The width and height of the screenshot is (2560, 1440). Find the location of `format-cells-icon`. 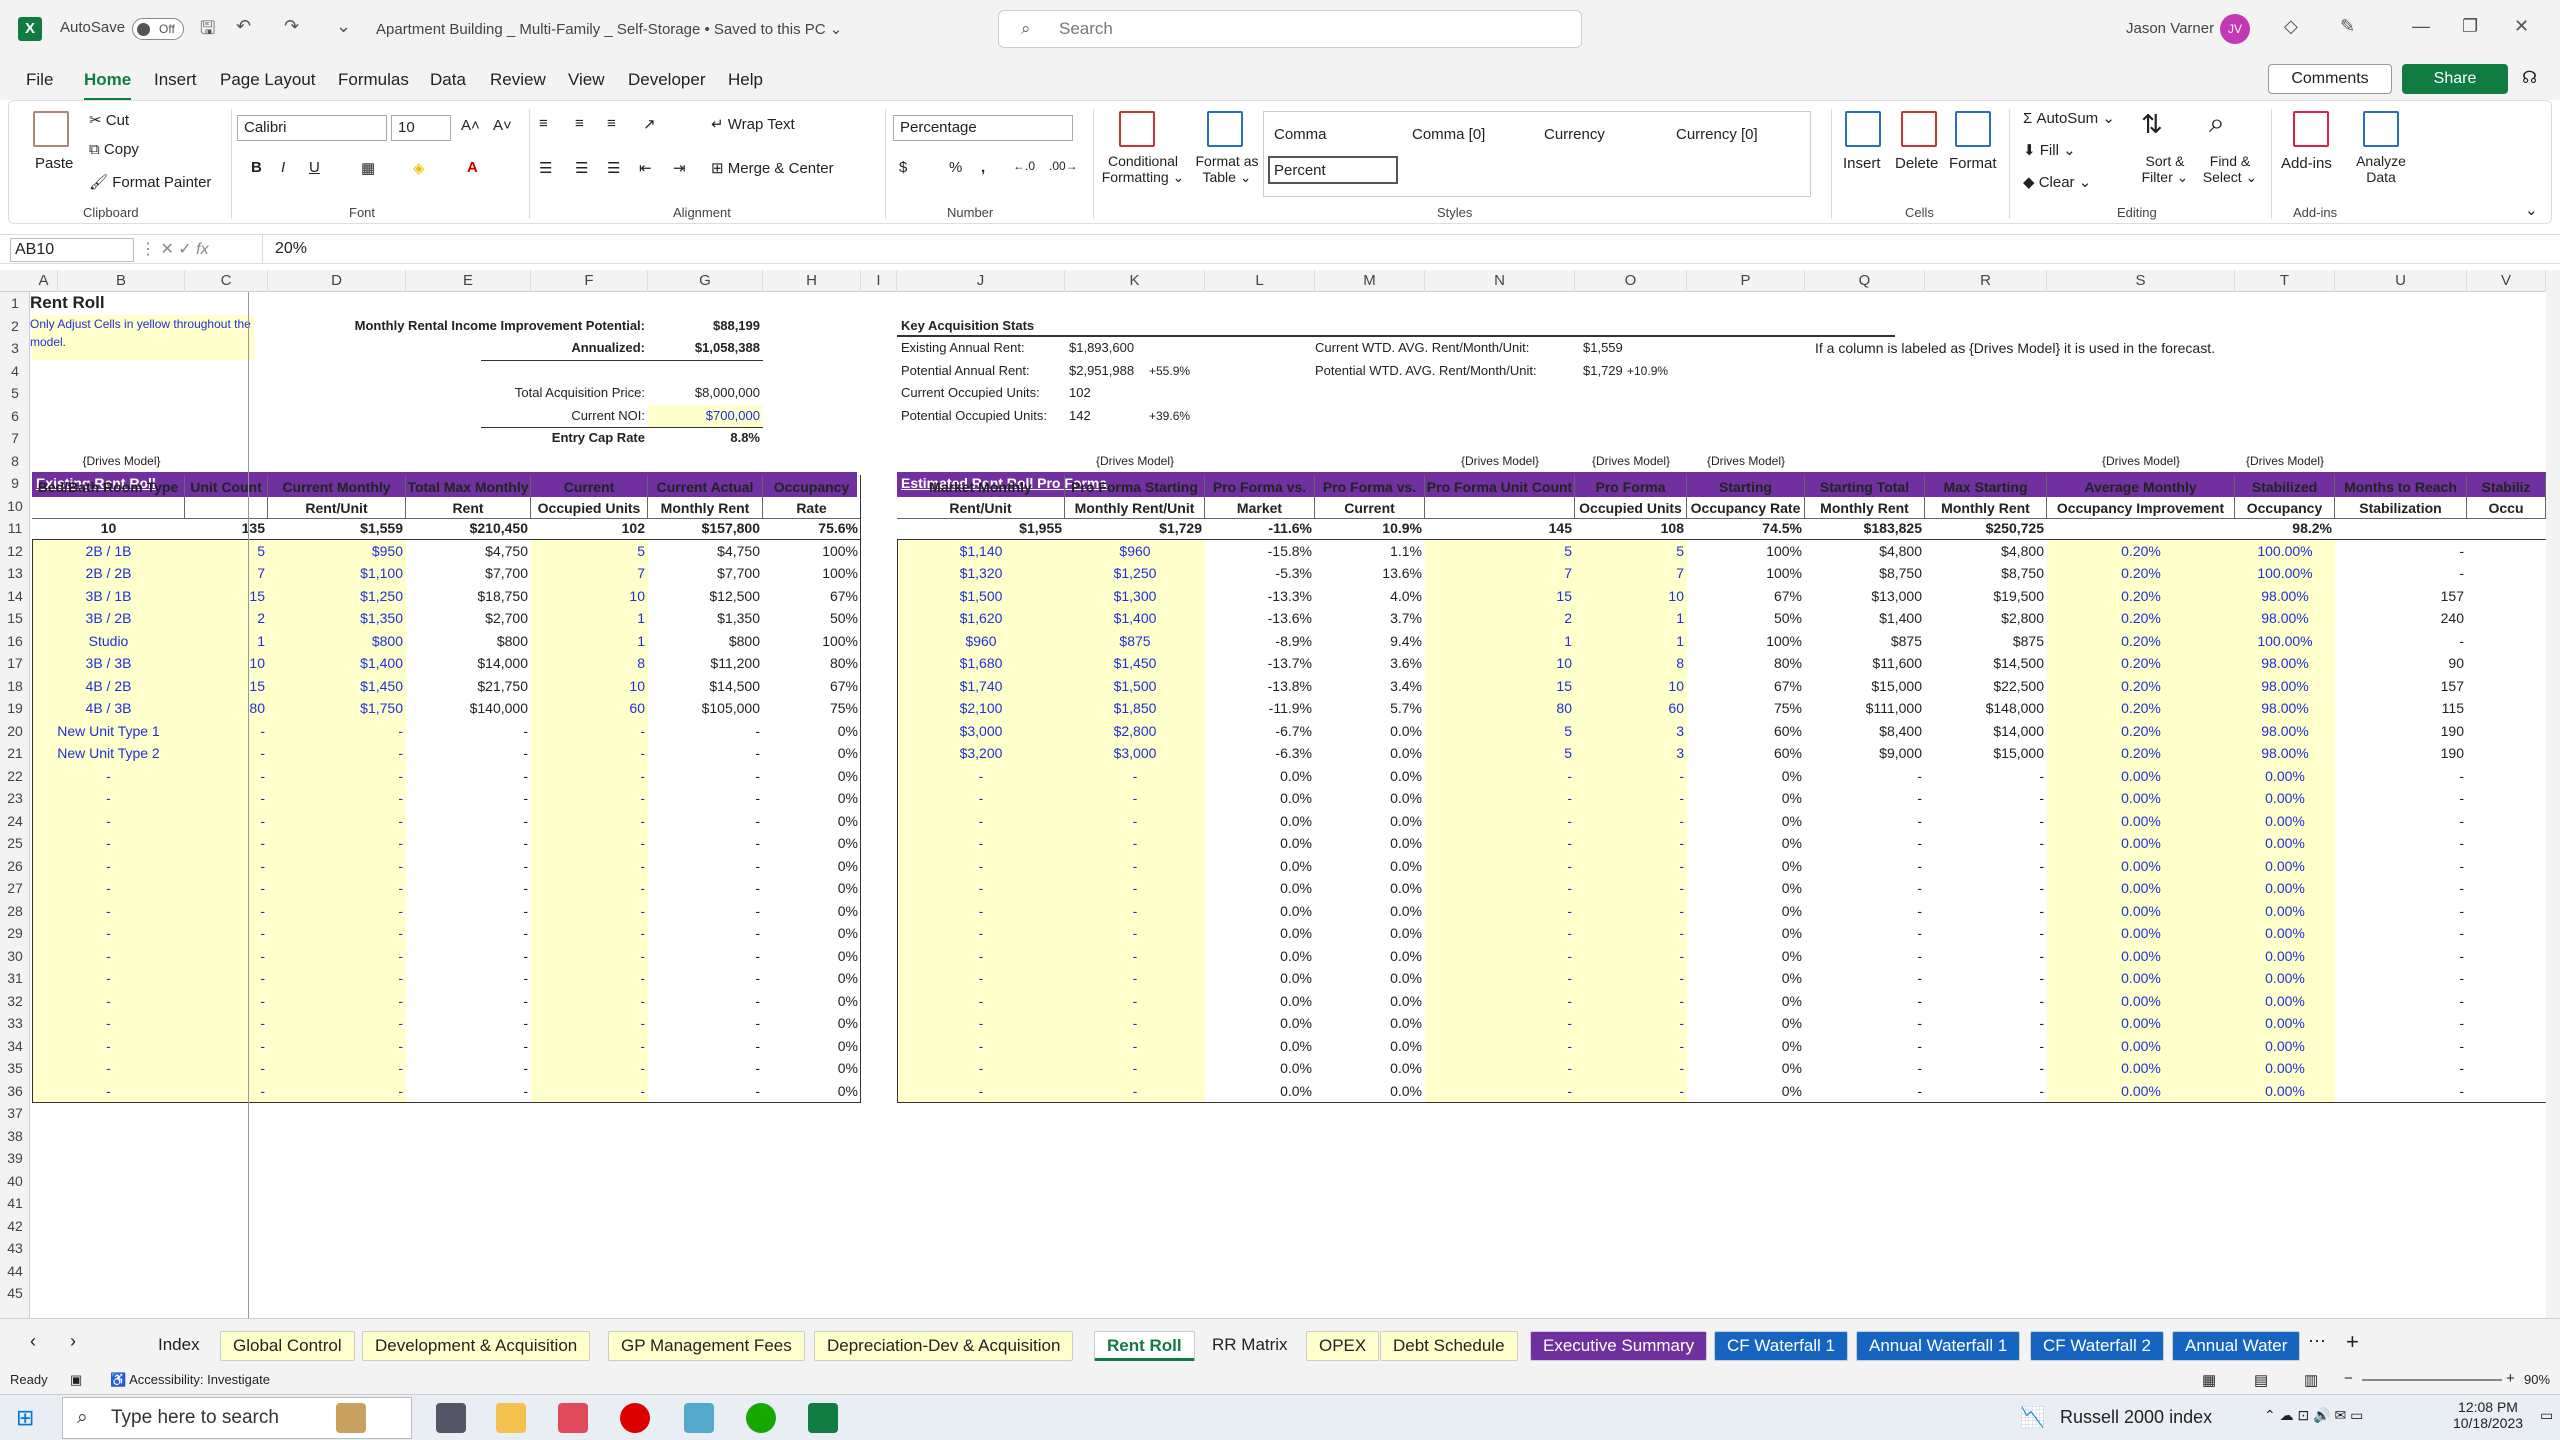

format-cells-icon is located at coordinates (1973, 129).